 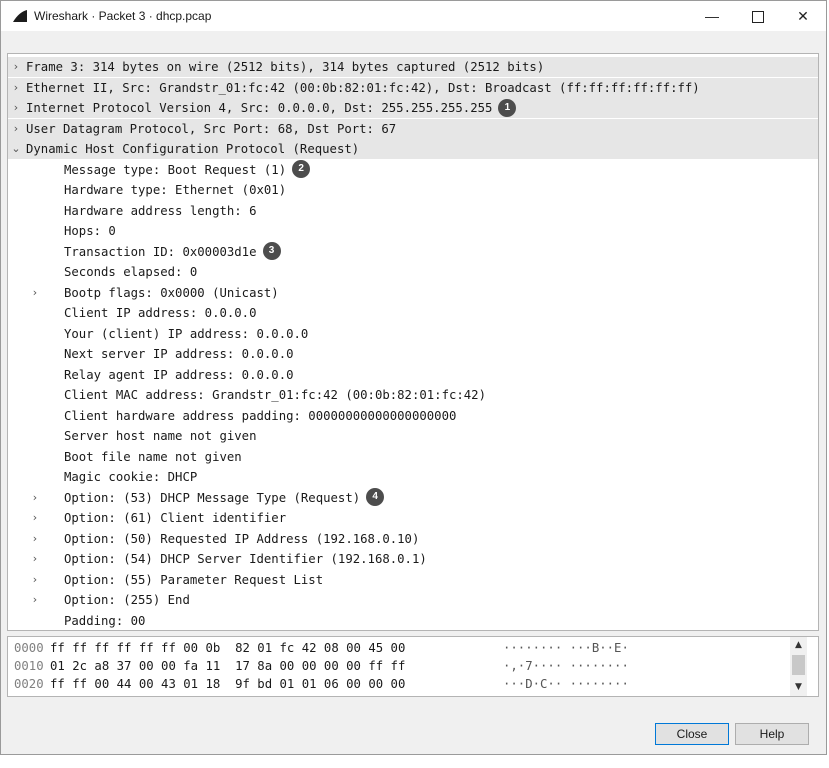 I want to click on close-icon: ✕, so click(x=803, y=16).